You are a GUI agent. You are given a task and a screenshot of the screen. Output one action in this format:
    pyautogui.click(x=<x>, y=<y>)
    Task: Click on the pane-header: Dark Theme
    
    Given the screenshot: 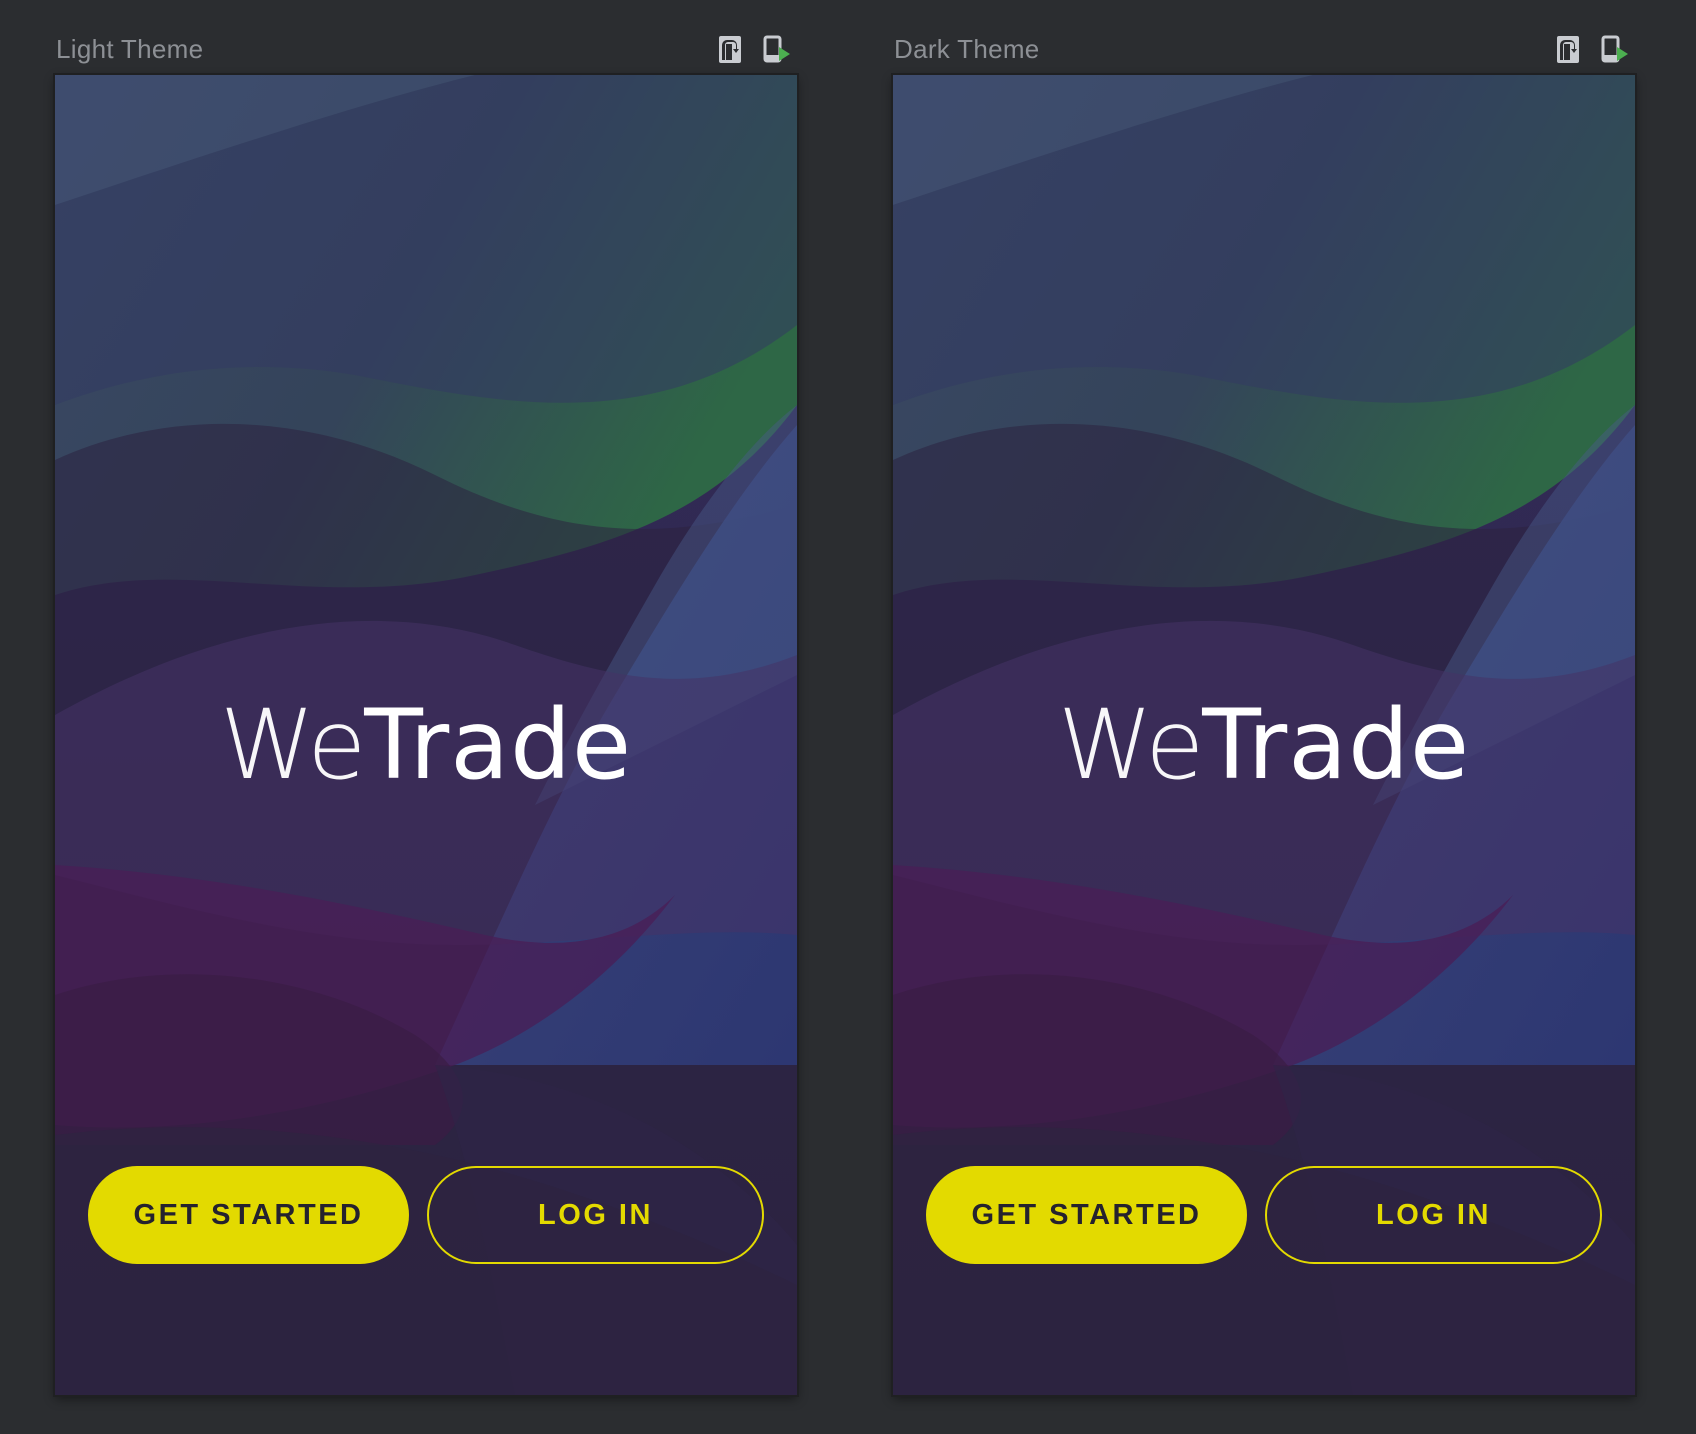 What is the action you would take?
    pyautogui.click(x=1266, y=50)
    